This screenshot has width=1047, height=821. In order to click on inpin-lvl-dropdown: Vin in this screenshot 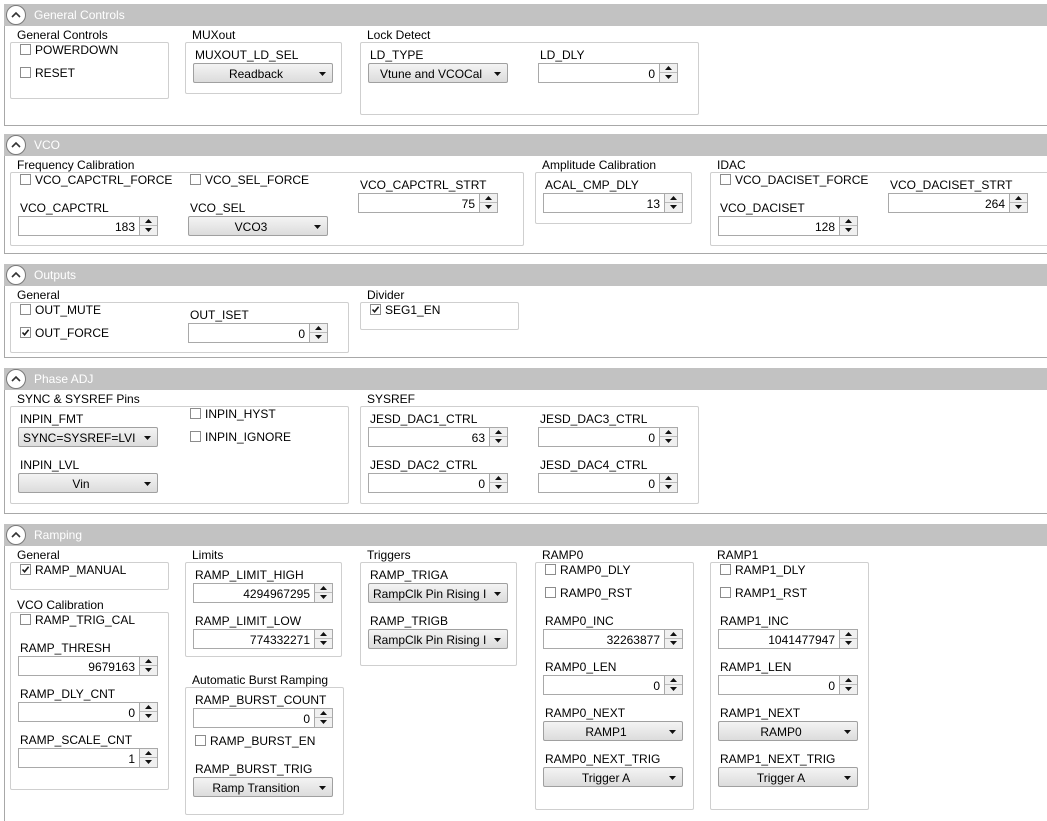, I will do `click(88, 483)`.